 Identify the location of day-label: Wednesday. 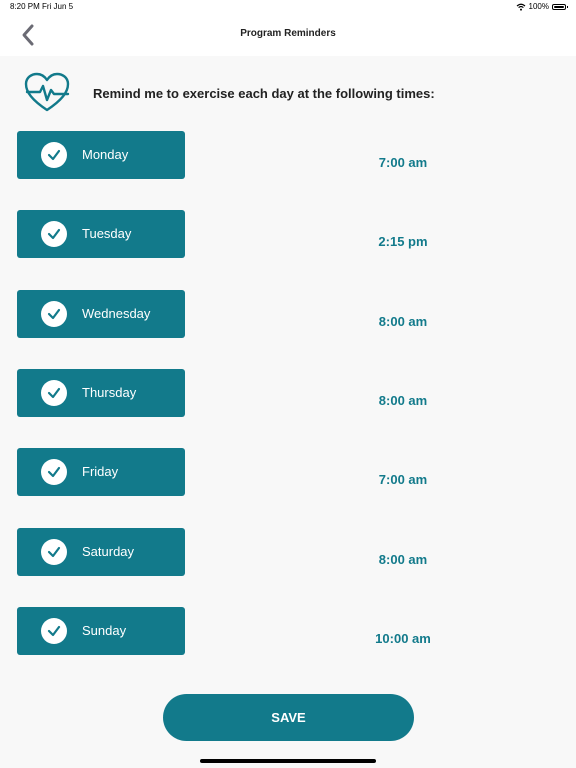
(116, 313).